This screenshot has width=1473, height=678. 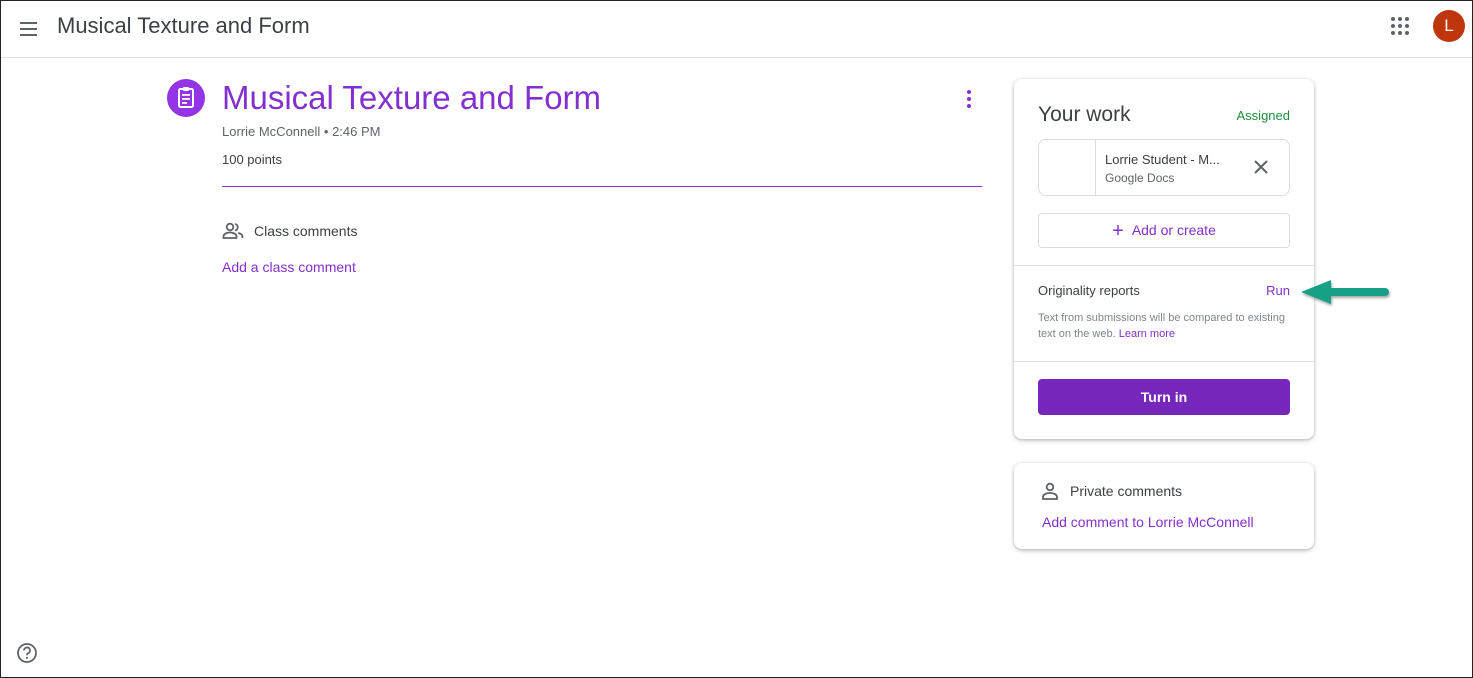 What do you see at coordinates (183, 25) in the screenshot?
I see `app-title: Musical Texture and Form` at bounding box center [183, 25].